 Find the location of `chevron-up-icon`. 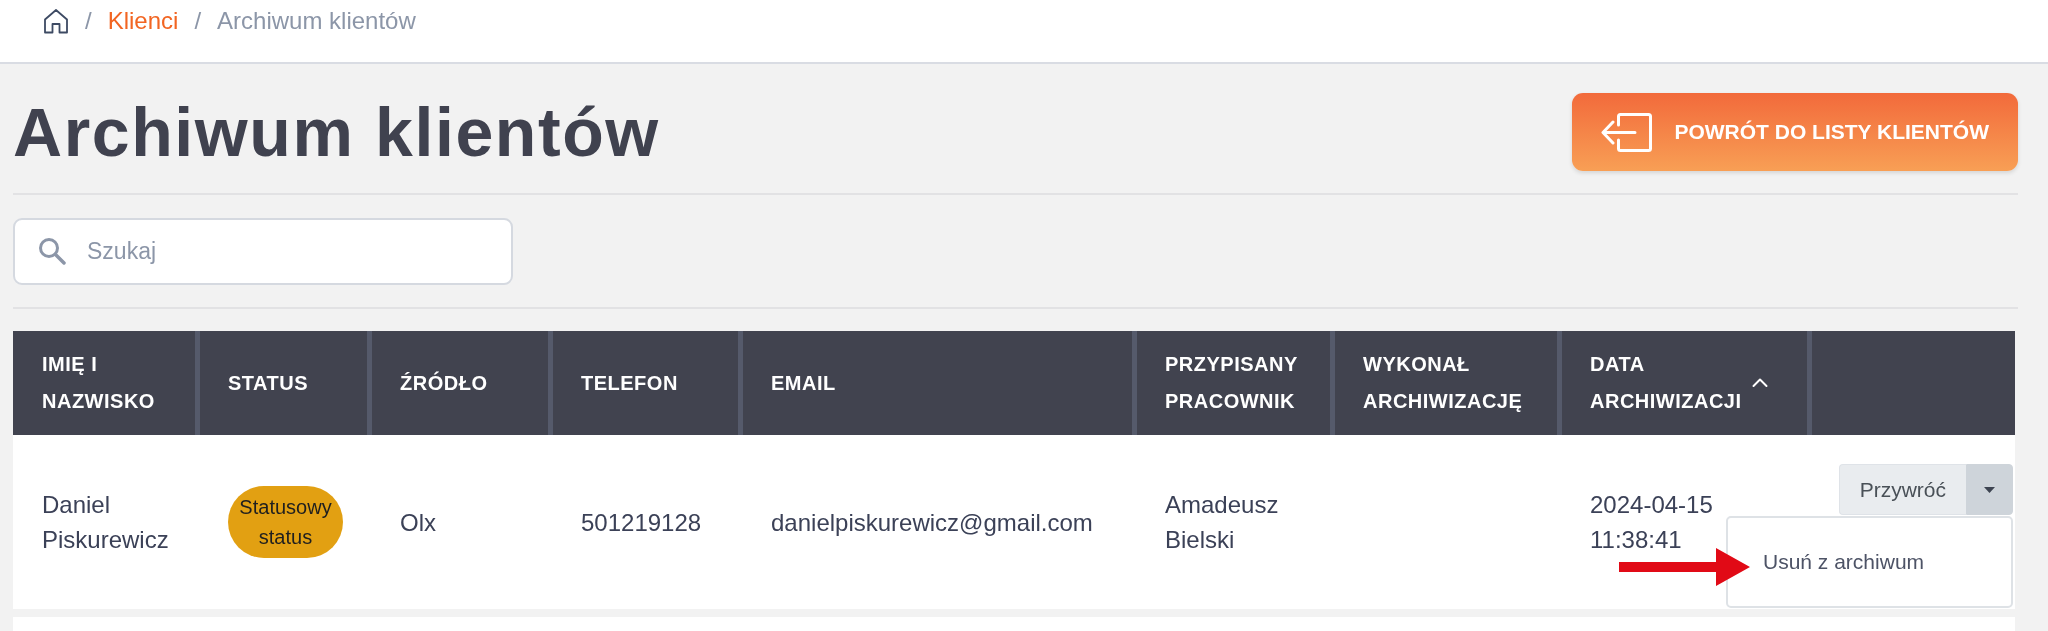

chevron-up-icon is located at coordinates (1759, 383).